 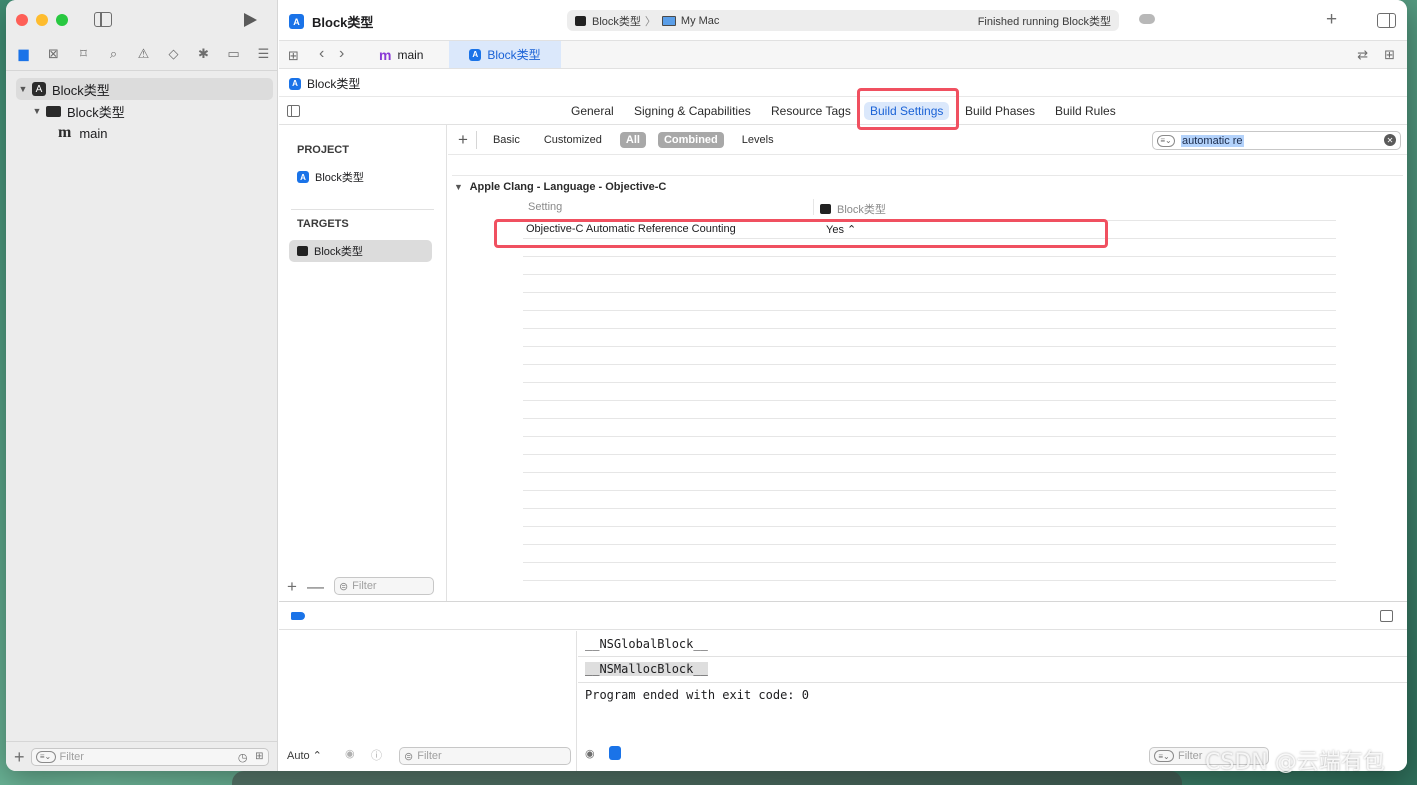 What do you see at coordinates (376, 755) in the screenshot?
I see `info-icon: ⓘ` at bounding box center [376, 755].